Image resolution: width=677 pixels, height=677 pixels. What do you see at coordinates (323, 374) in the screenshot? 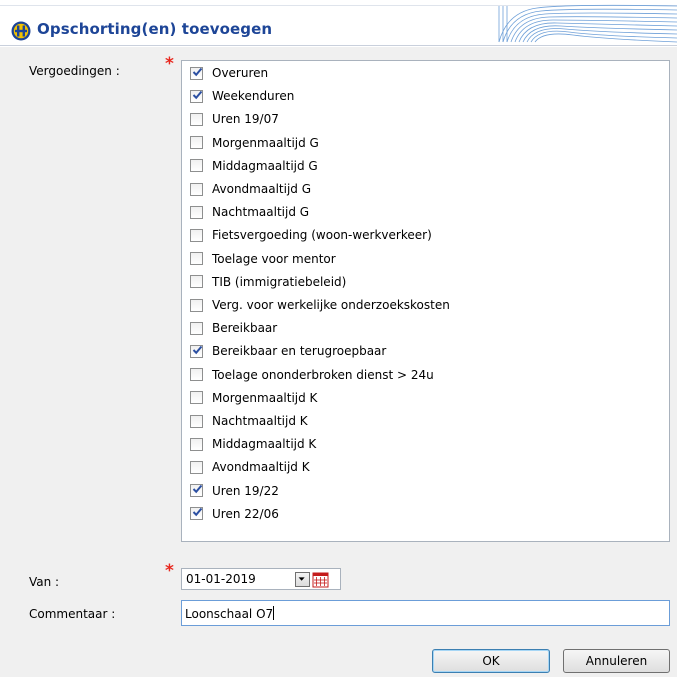
I see `checkbox-label: Toelage ononderbroken dienst > 24u` at bounding box center [323, 374].